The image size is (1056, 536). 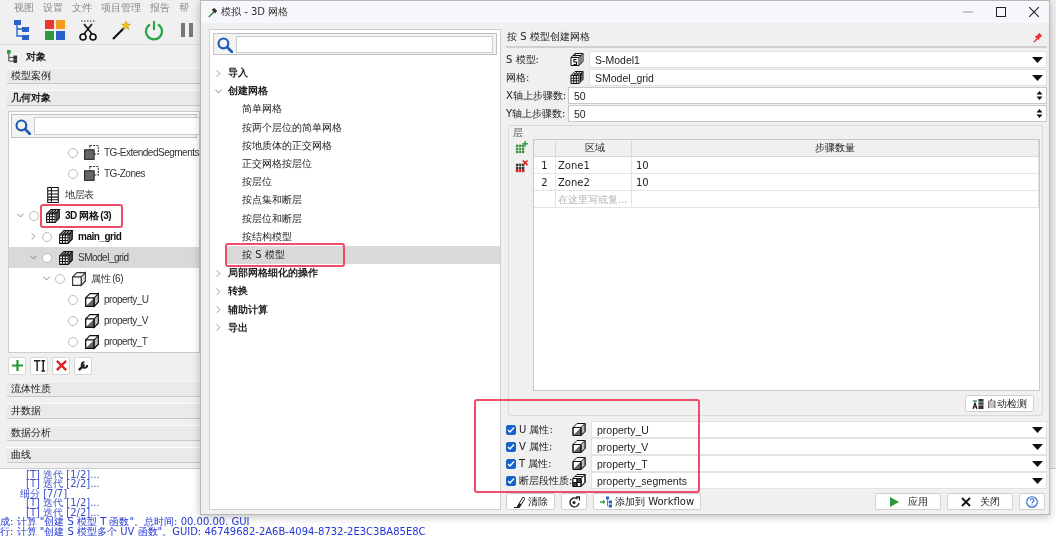 What do you see at coordinates (238, 73) in the screenshot?
I see `nav-label: 导入` at bounding box center [238, 73].